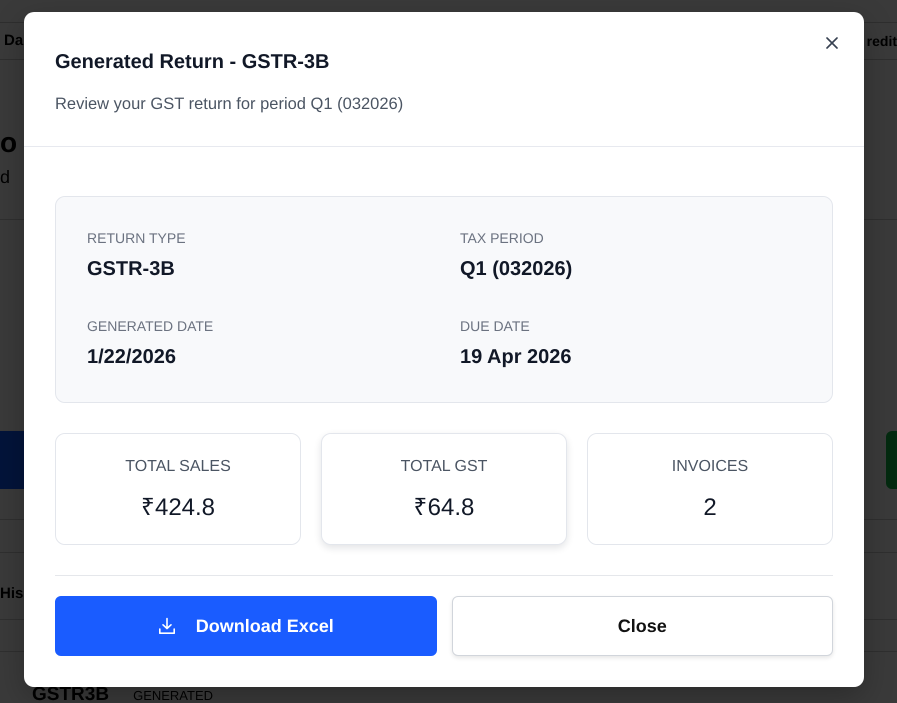 This screenshot has width=897, height=703. Describe the element at coordinates (245, 626) in the screenshot. I see `download-button: Download Excel` at that location.